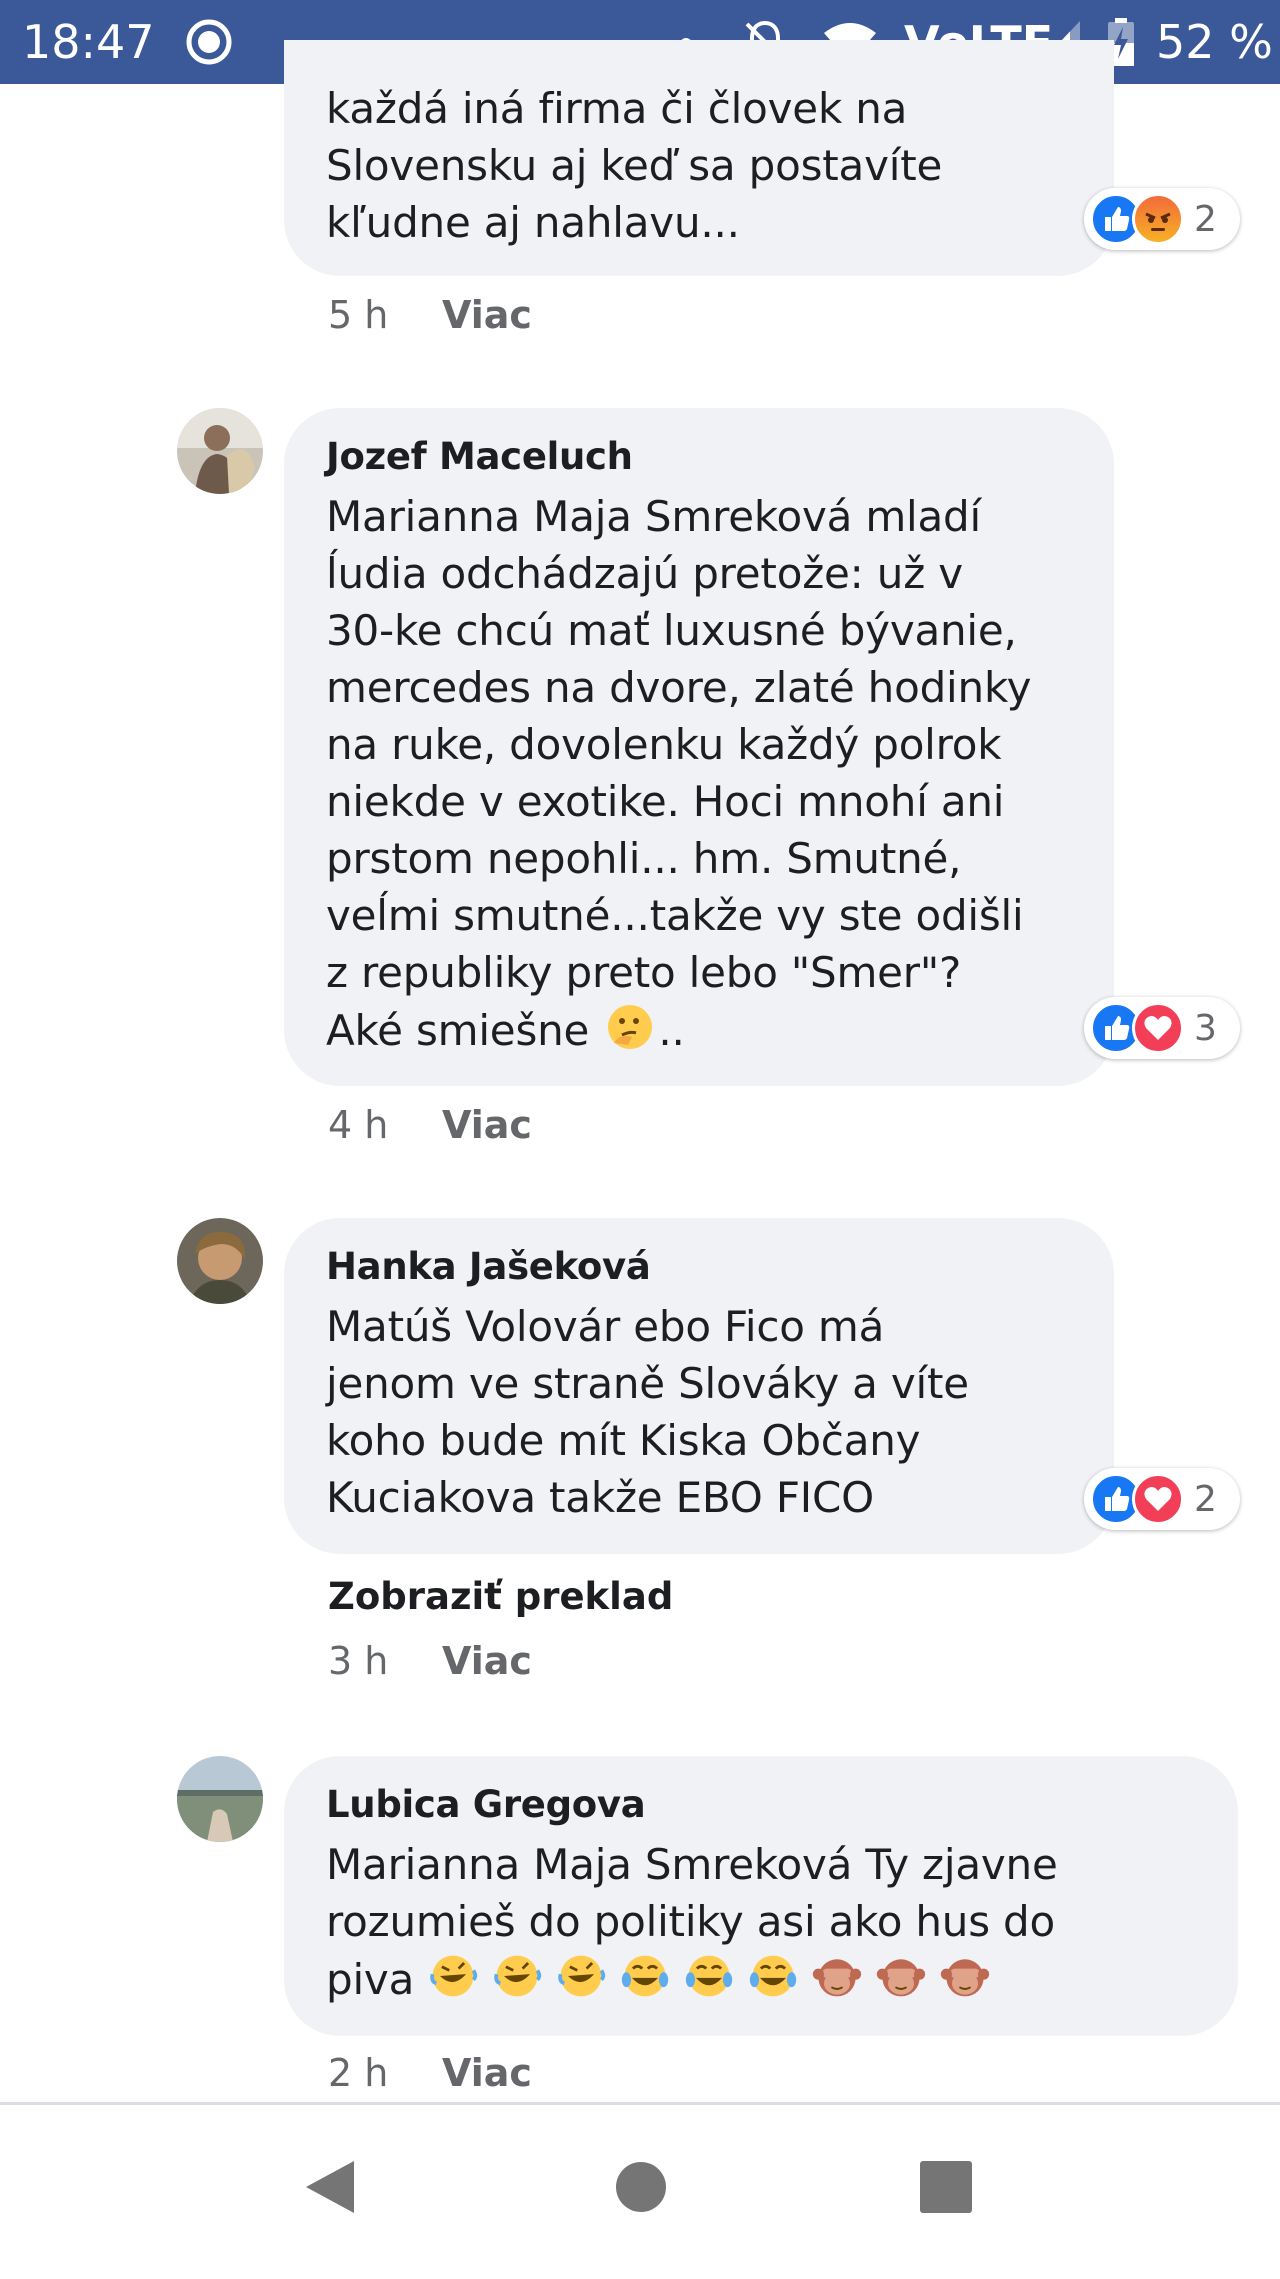  I want to click on angry-reaction-icon, so click(1158, 219).